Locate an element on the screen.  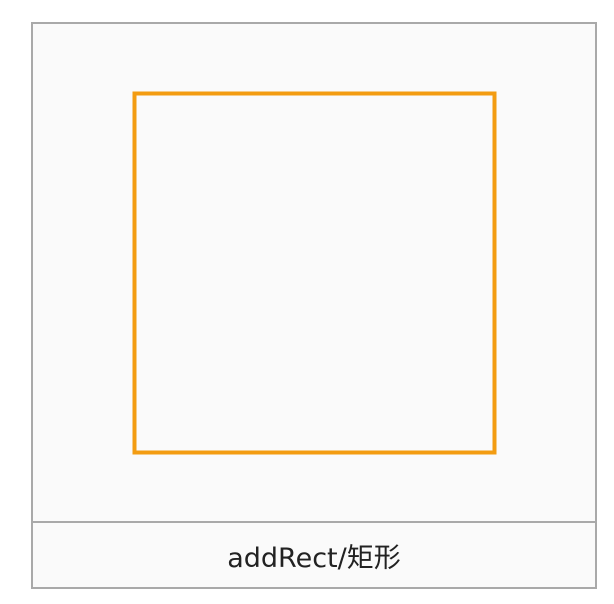
caption-label: addRect/矩形 is located at coordinates (314, 558).